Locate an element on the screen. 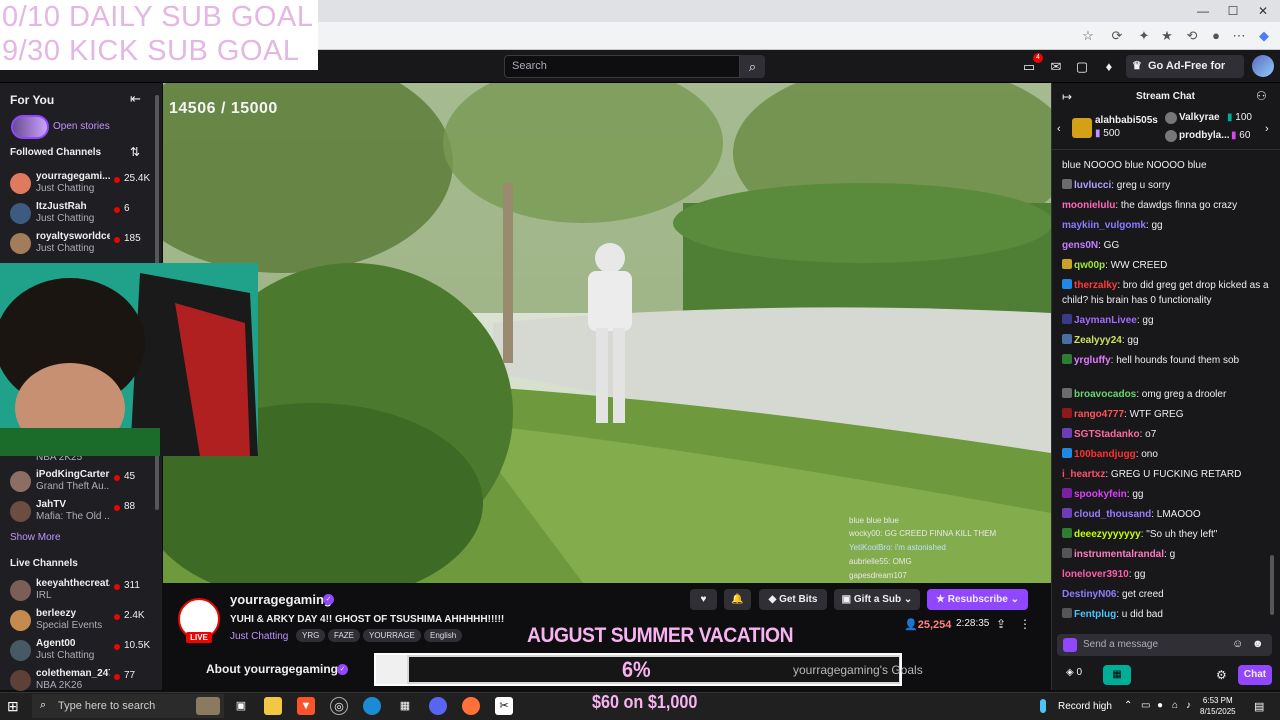 This screenshot has height=720, width=1280. task-view-icon: ▣ is located at coordinates (241, 706).